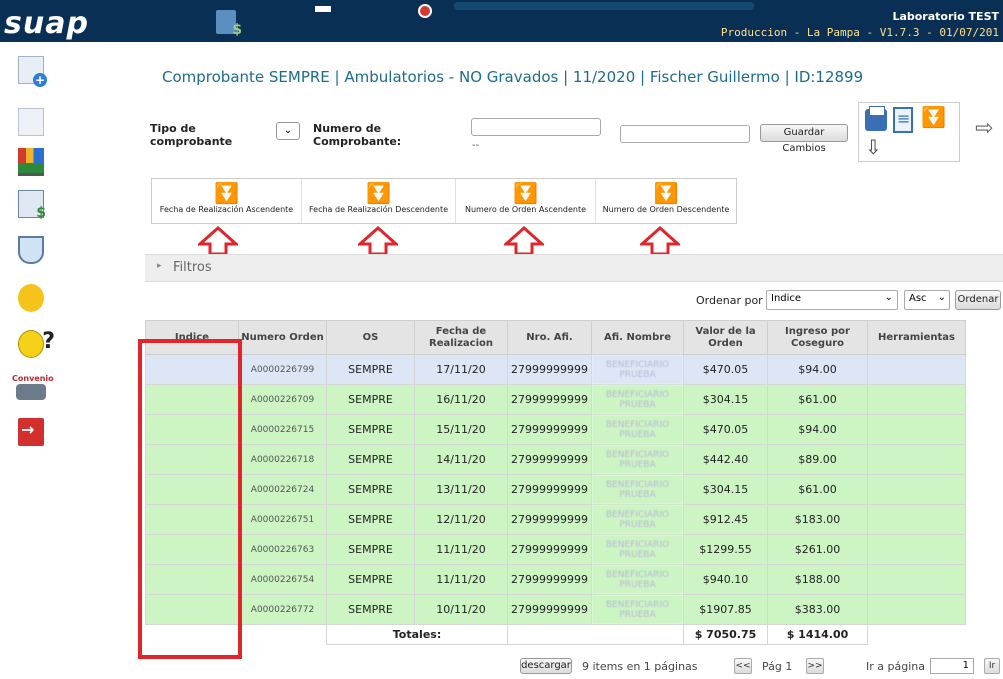 This screenshot has width=1003, height=679. Describe the element at coordinates (229, 24) in the screenshot. I see `billing-document-icon` at that location.